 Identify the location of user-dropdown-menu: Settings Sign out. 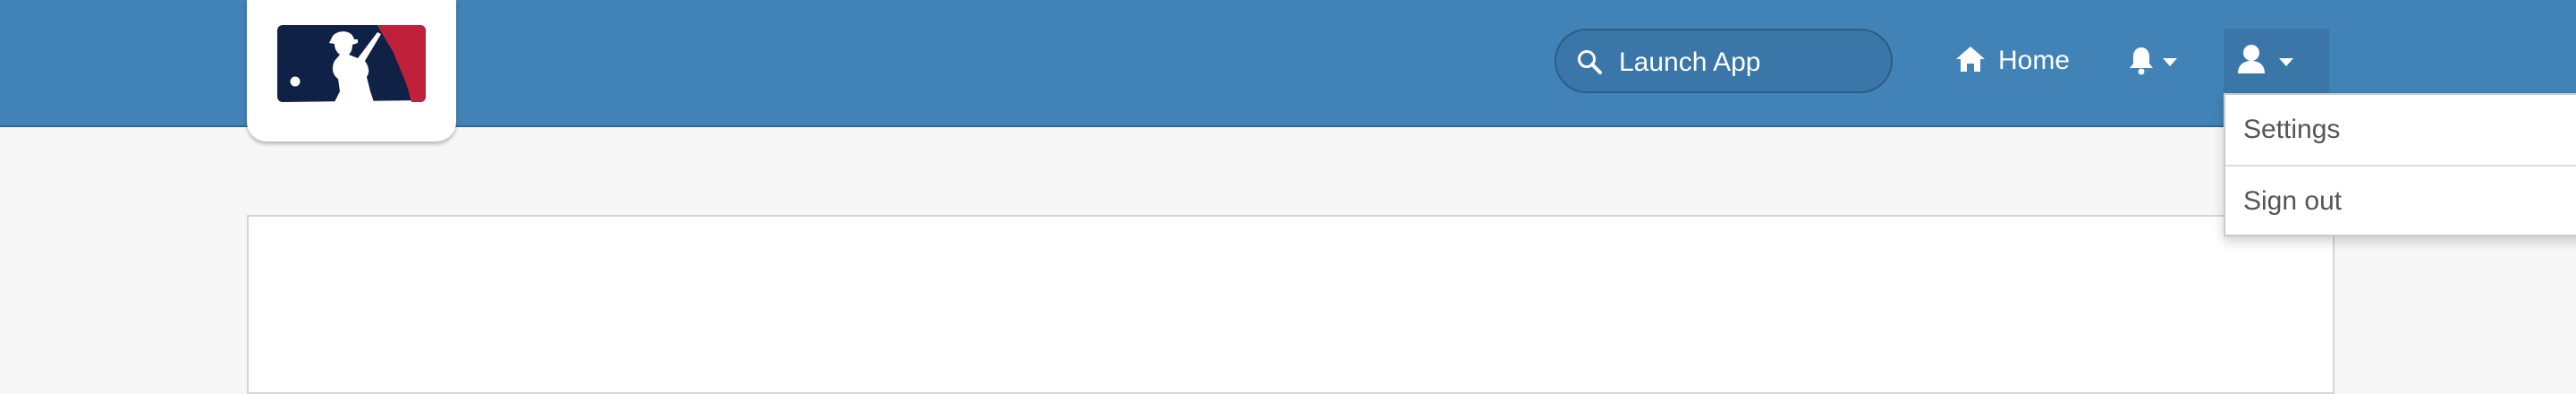
(2400, 165).